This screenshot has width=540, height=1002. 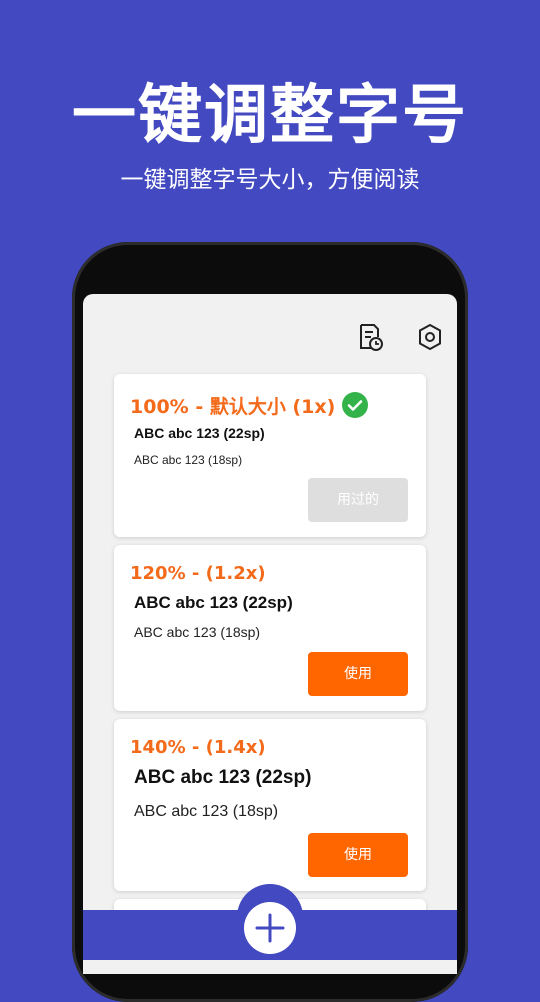 What do you see at coordinates (430, 337) in the screenshot?
I see `settings-hex-icon` at bounding box center [430, 337].